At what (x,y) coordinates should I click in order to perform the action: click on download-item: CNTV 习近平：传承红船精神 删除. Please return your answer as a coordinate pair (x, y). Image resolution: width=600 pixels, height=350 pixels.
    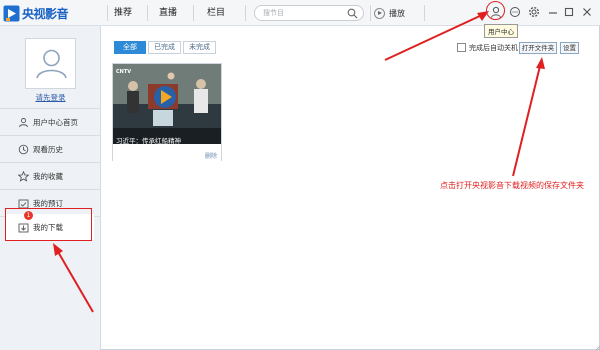
    Looking at the image, I should click on (167, 112).